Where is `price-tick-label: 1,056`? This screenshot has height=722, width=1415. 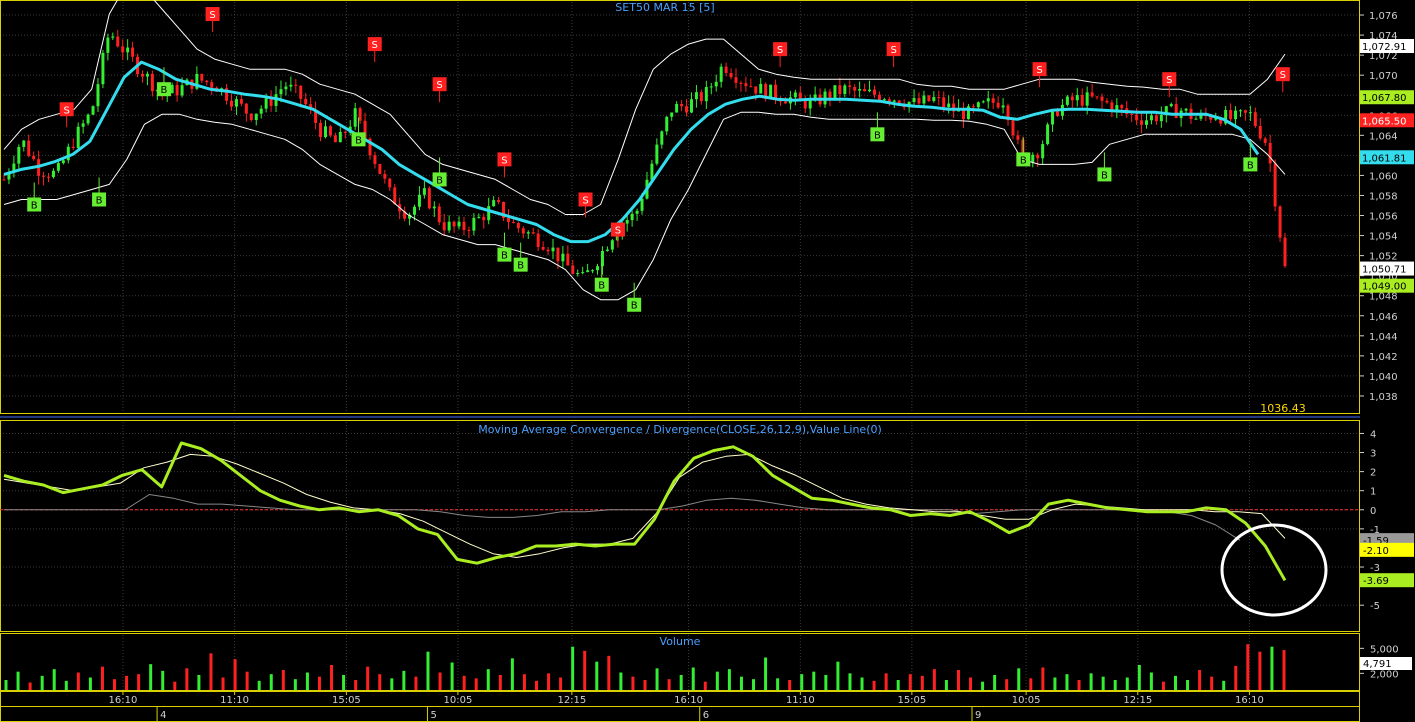 price-tick-label: 1,056 is located at coordinates (1383, 217).